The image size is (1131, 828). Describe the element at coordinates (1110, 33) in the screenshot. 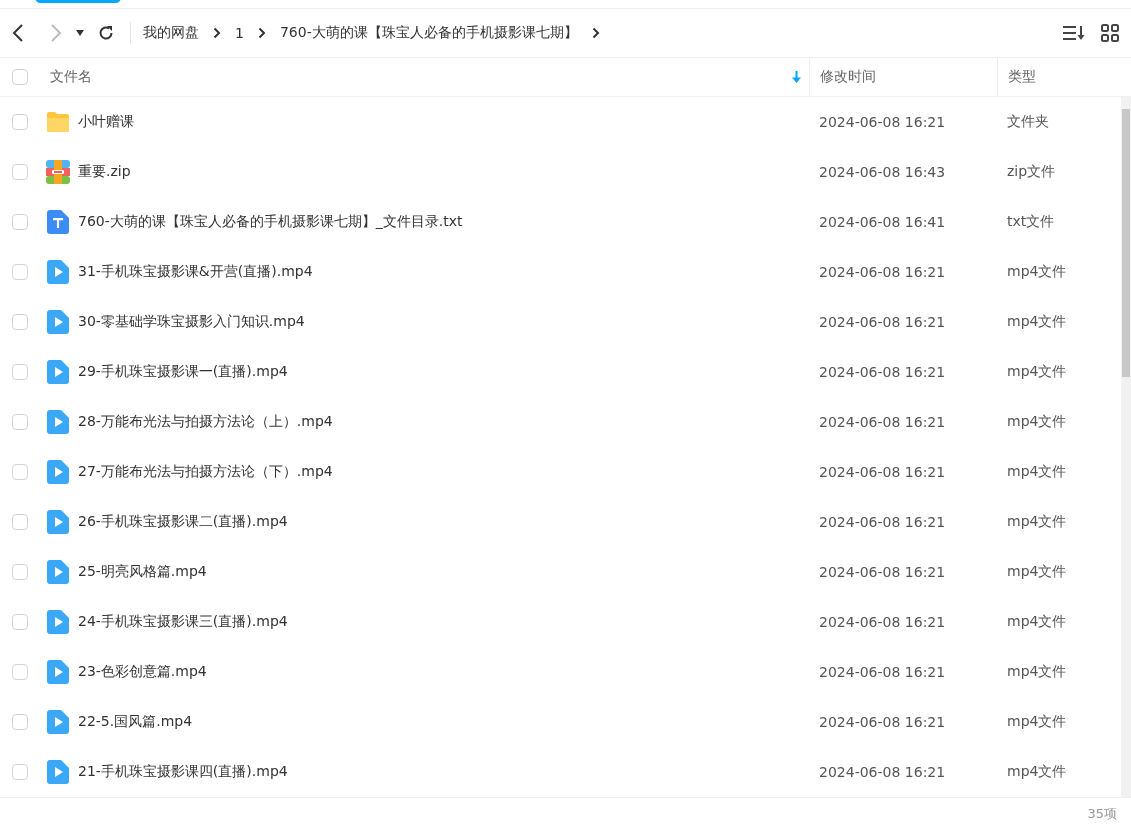

I see `grid-view-icon` at that location.